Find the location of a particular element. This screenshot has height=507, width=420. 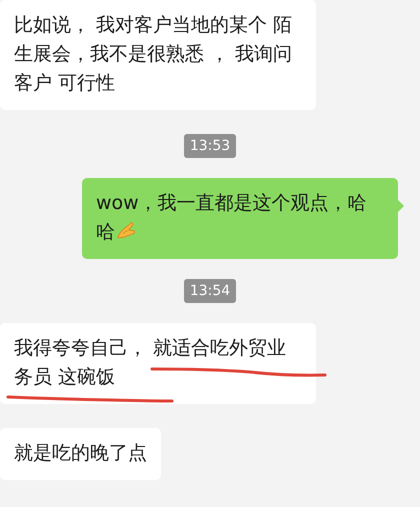

message-bubble: 就是吃的晚了点 is located at coordinates (80, 454).